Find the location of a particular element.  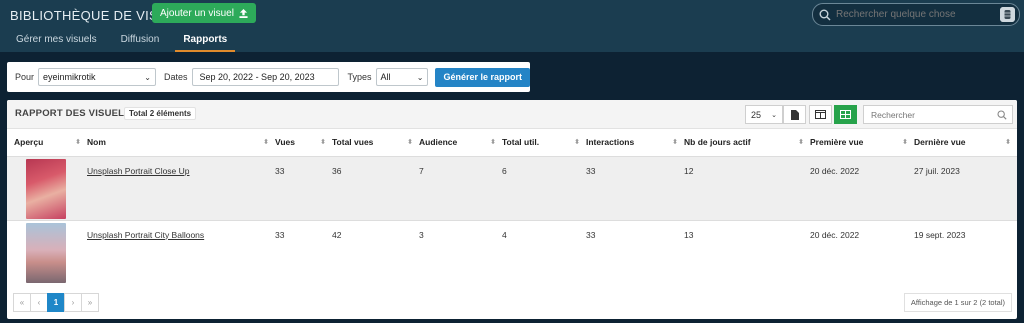

types-label: Types is located at coordinates (359, 77).